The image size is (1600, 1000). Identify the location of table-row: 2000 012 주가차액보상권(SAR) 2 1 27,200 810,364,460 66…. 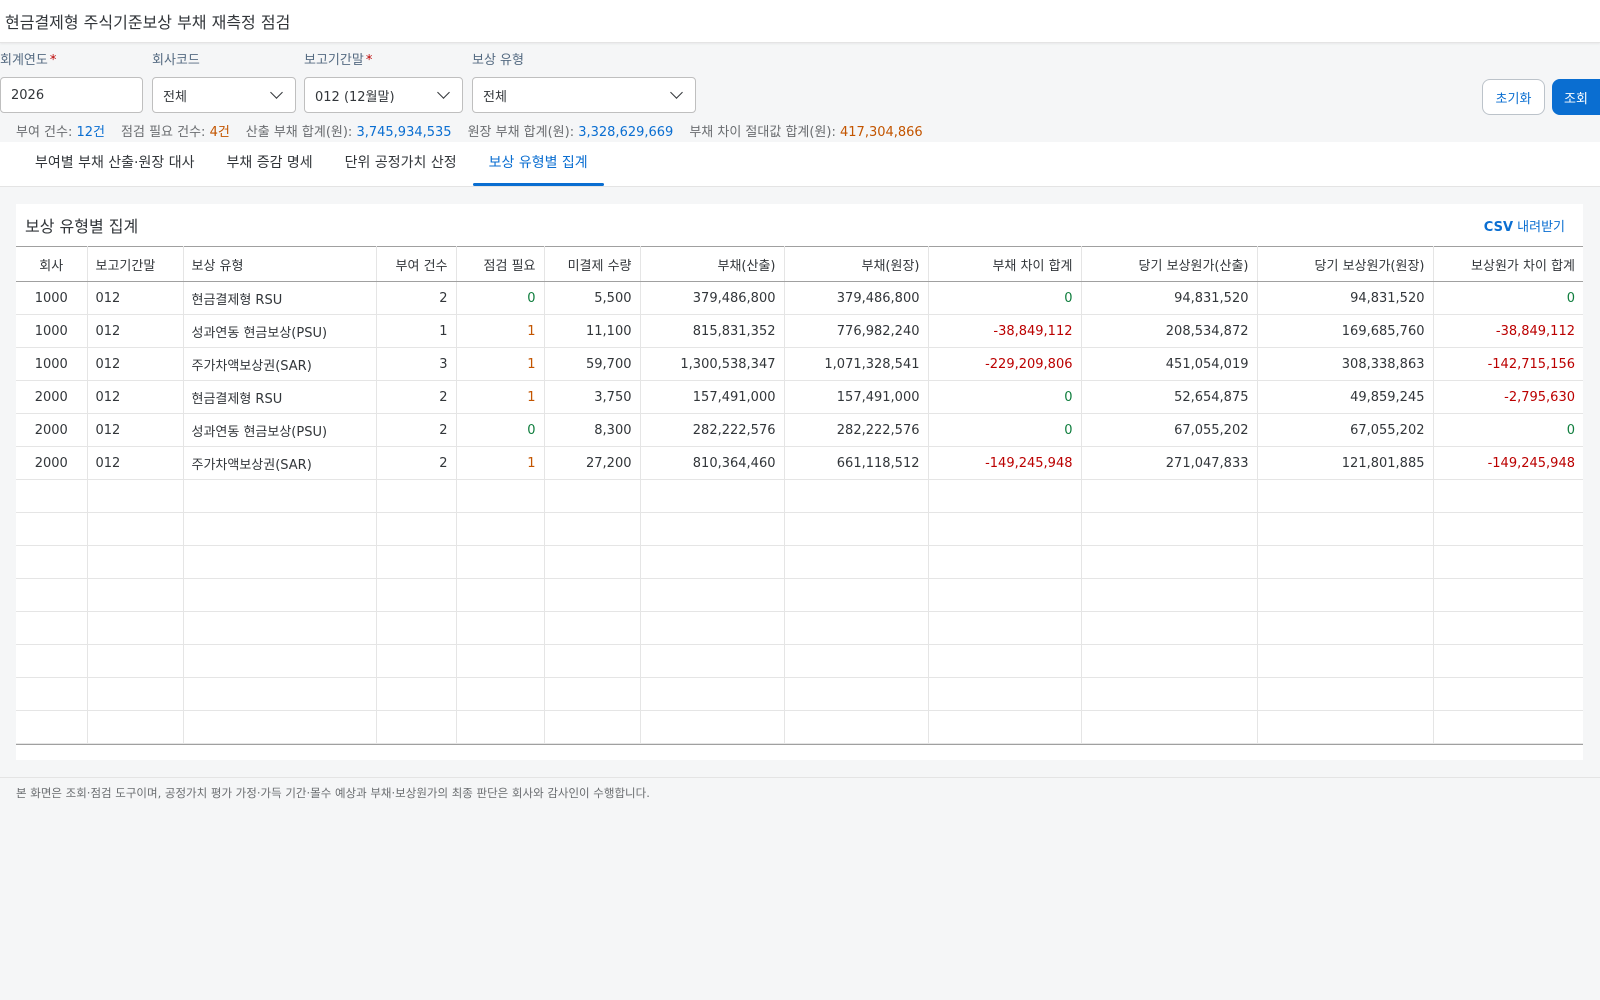
(799, 463).